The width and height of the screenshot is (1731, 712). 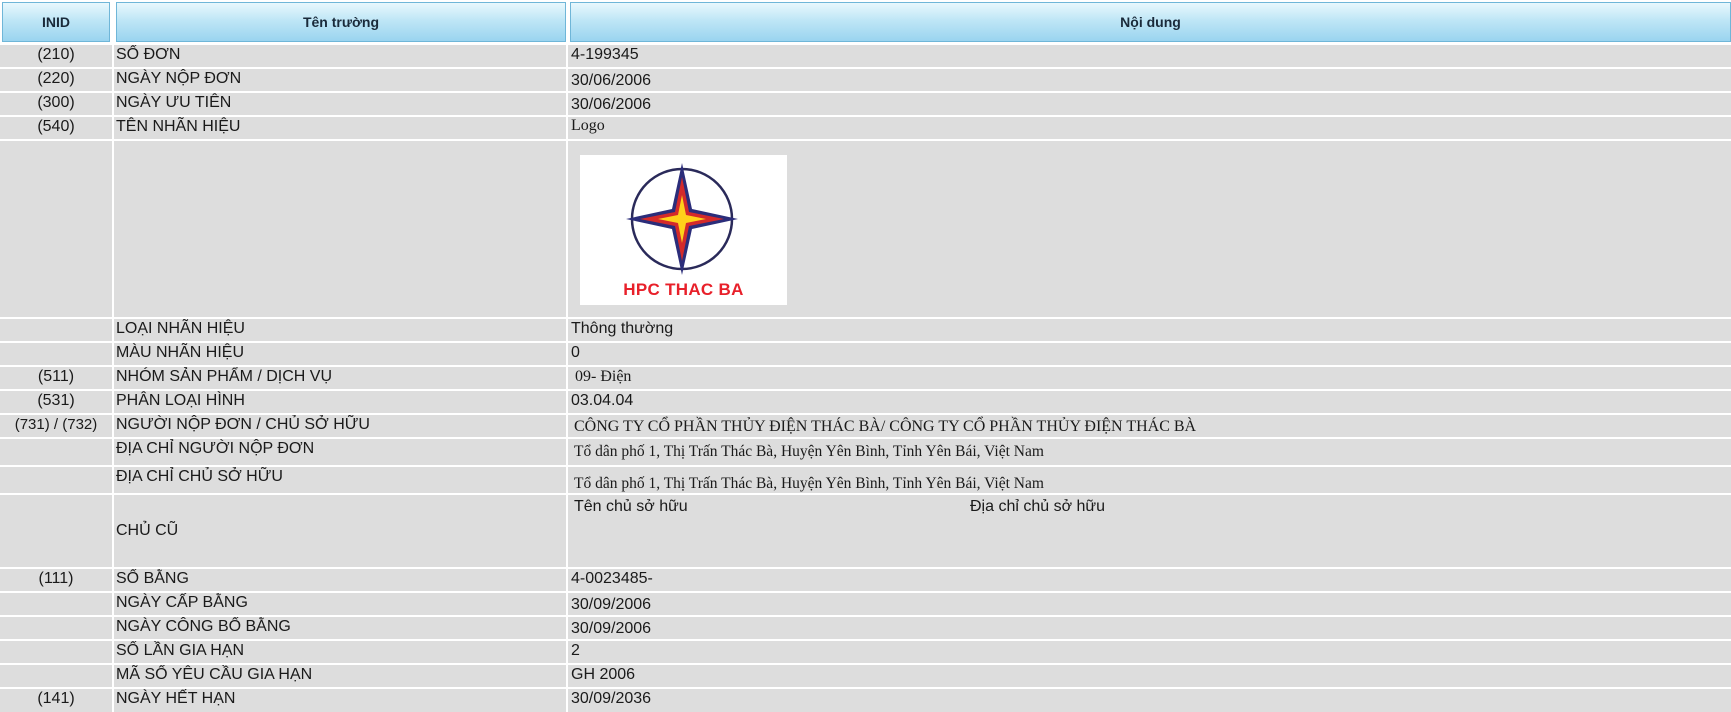 What do you see at coordinates (340, 56) in the screenshot?
I see `field-name-cell: SỐ ĐƠN` at bounding box center [340, 56].